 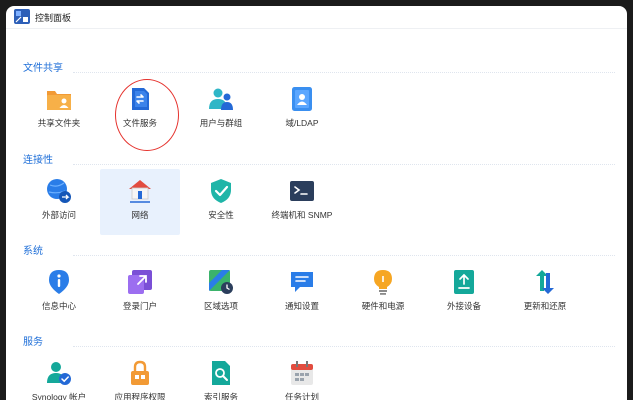 I want to click on tile-network: 网络, so click(x=140, y=202).